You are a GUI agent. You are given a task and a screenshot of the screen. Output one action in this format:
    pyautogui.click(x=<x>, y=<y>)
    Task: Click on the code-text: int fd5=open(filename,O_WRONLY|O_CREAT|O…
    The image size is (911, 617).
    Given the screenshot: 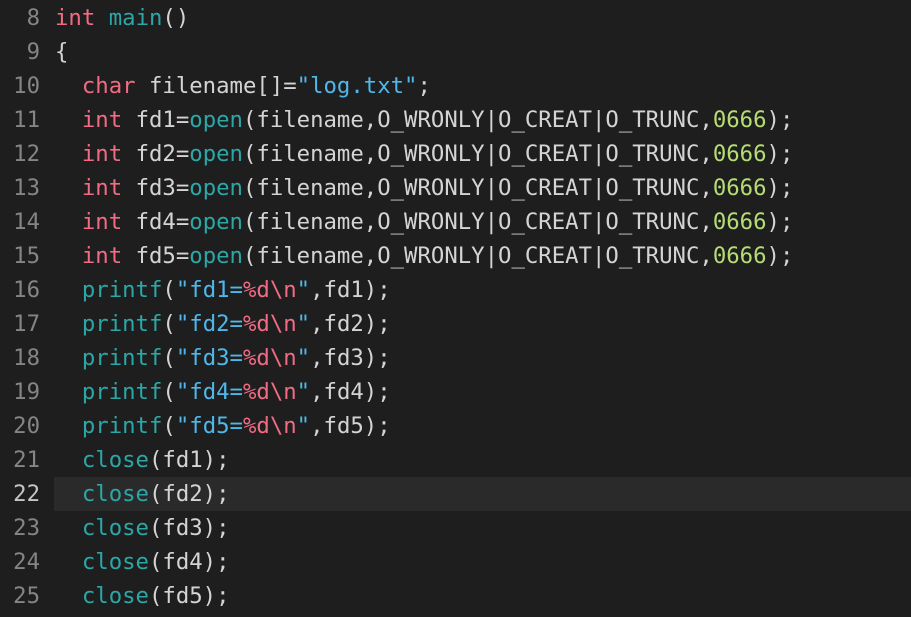 What is the action you would take?
    pyautogui.click(x=424, y=256)
    